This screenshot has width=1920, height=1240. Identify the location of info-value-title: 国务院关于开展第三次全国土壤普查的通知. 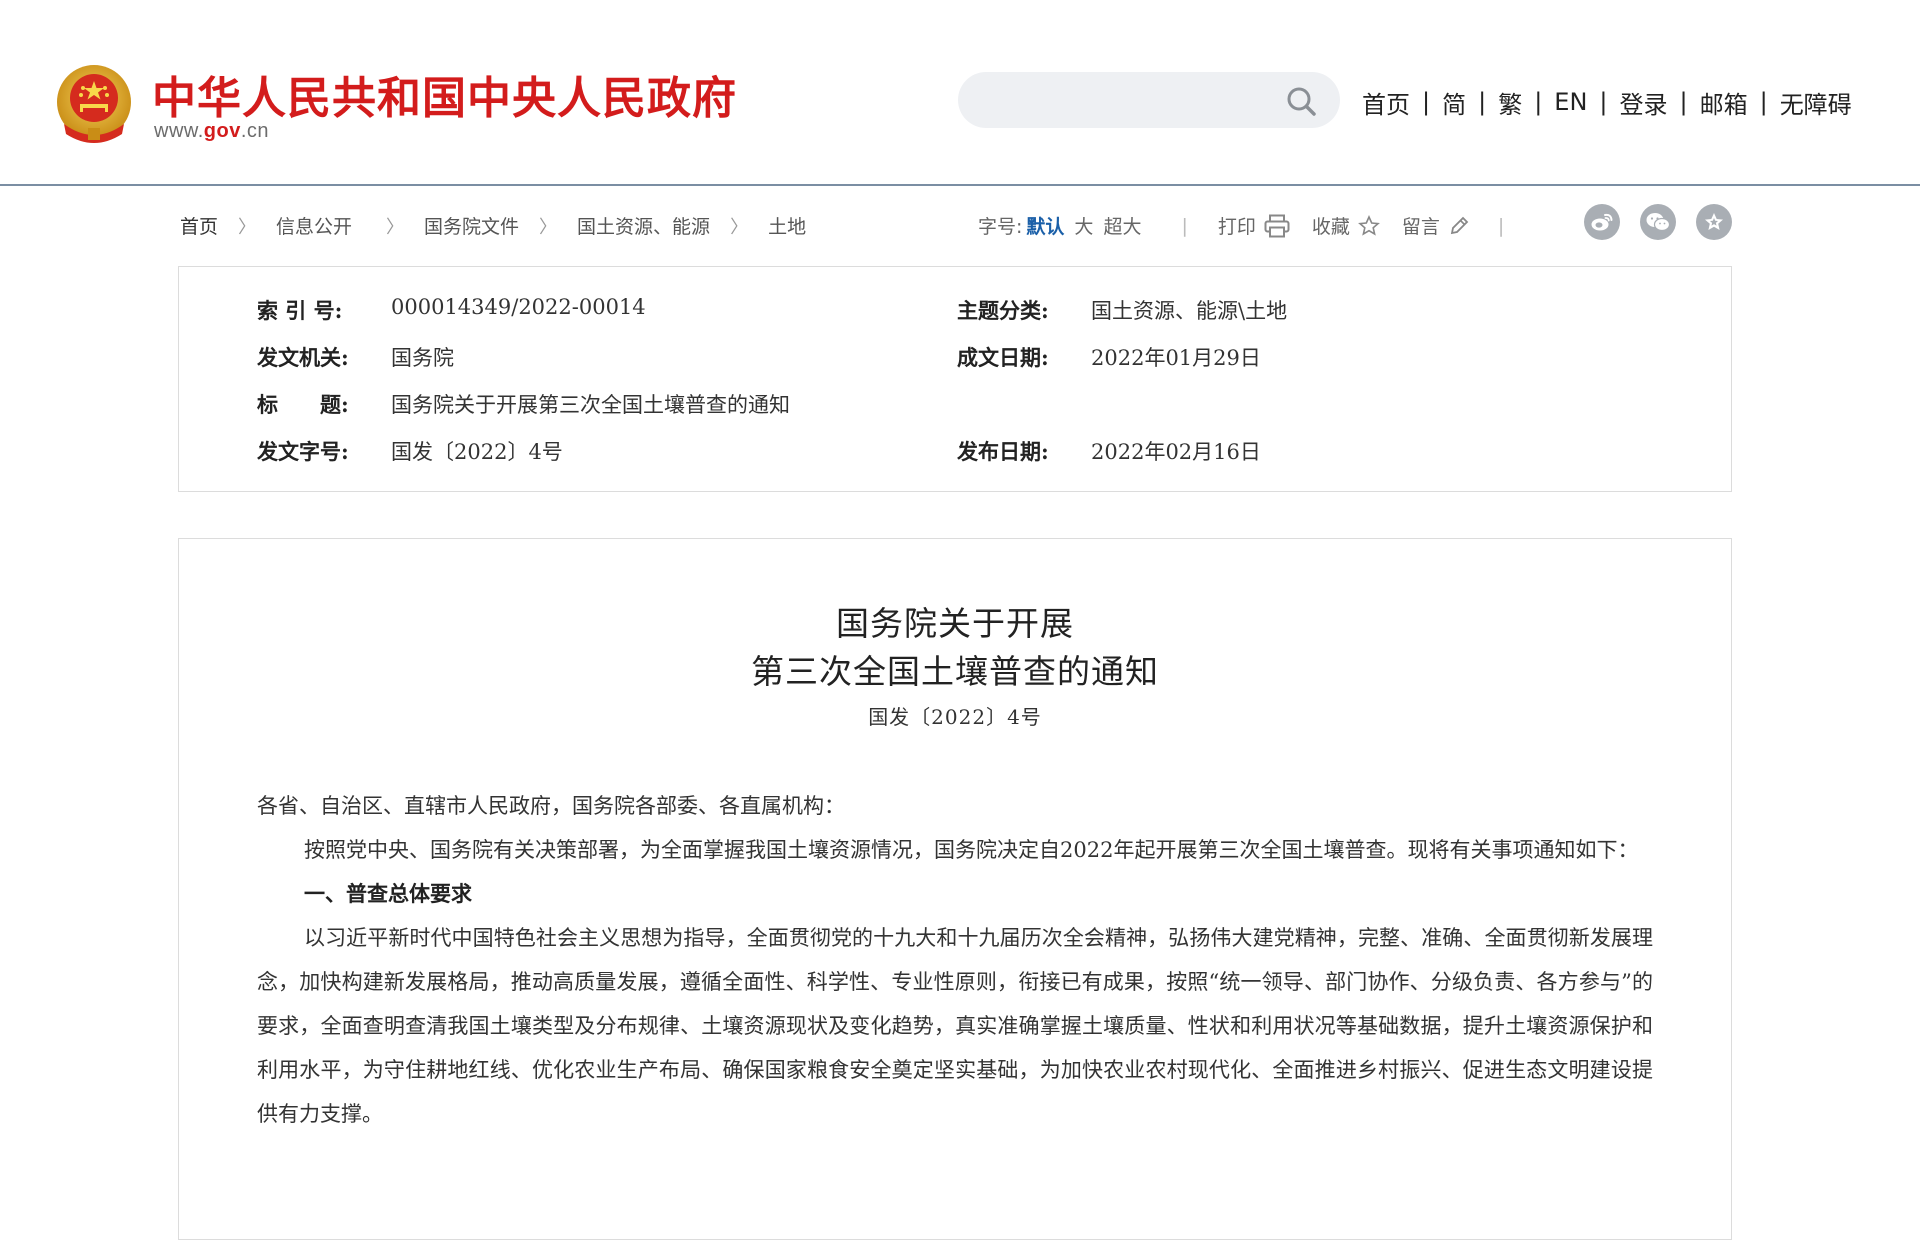
(590, 405).